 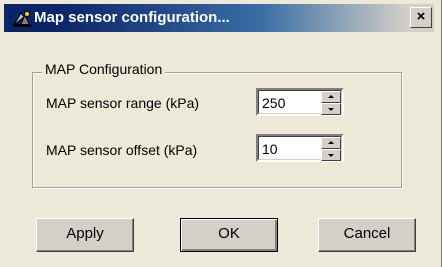 I want to click on map-sensor-offset-label: MAP sensor offset (kPa), so click(x=122, y=150).